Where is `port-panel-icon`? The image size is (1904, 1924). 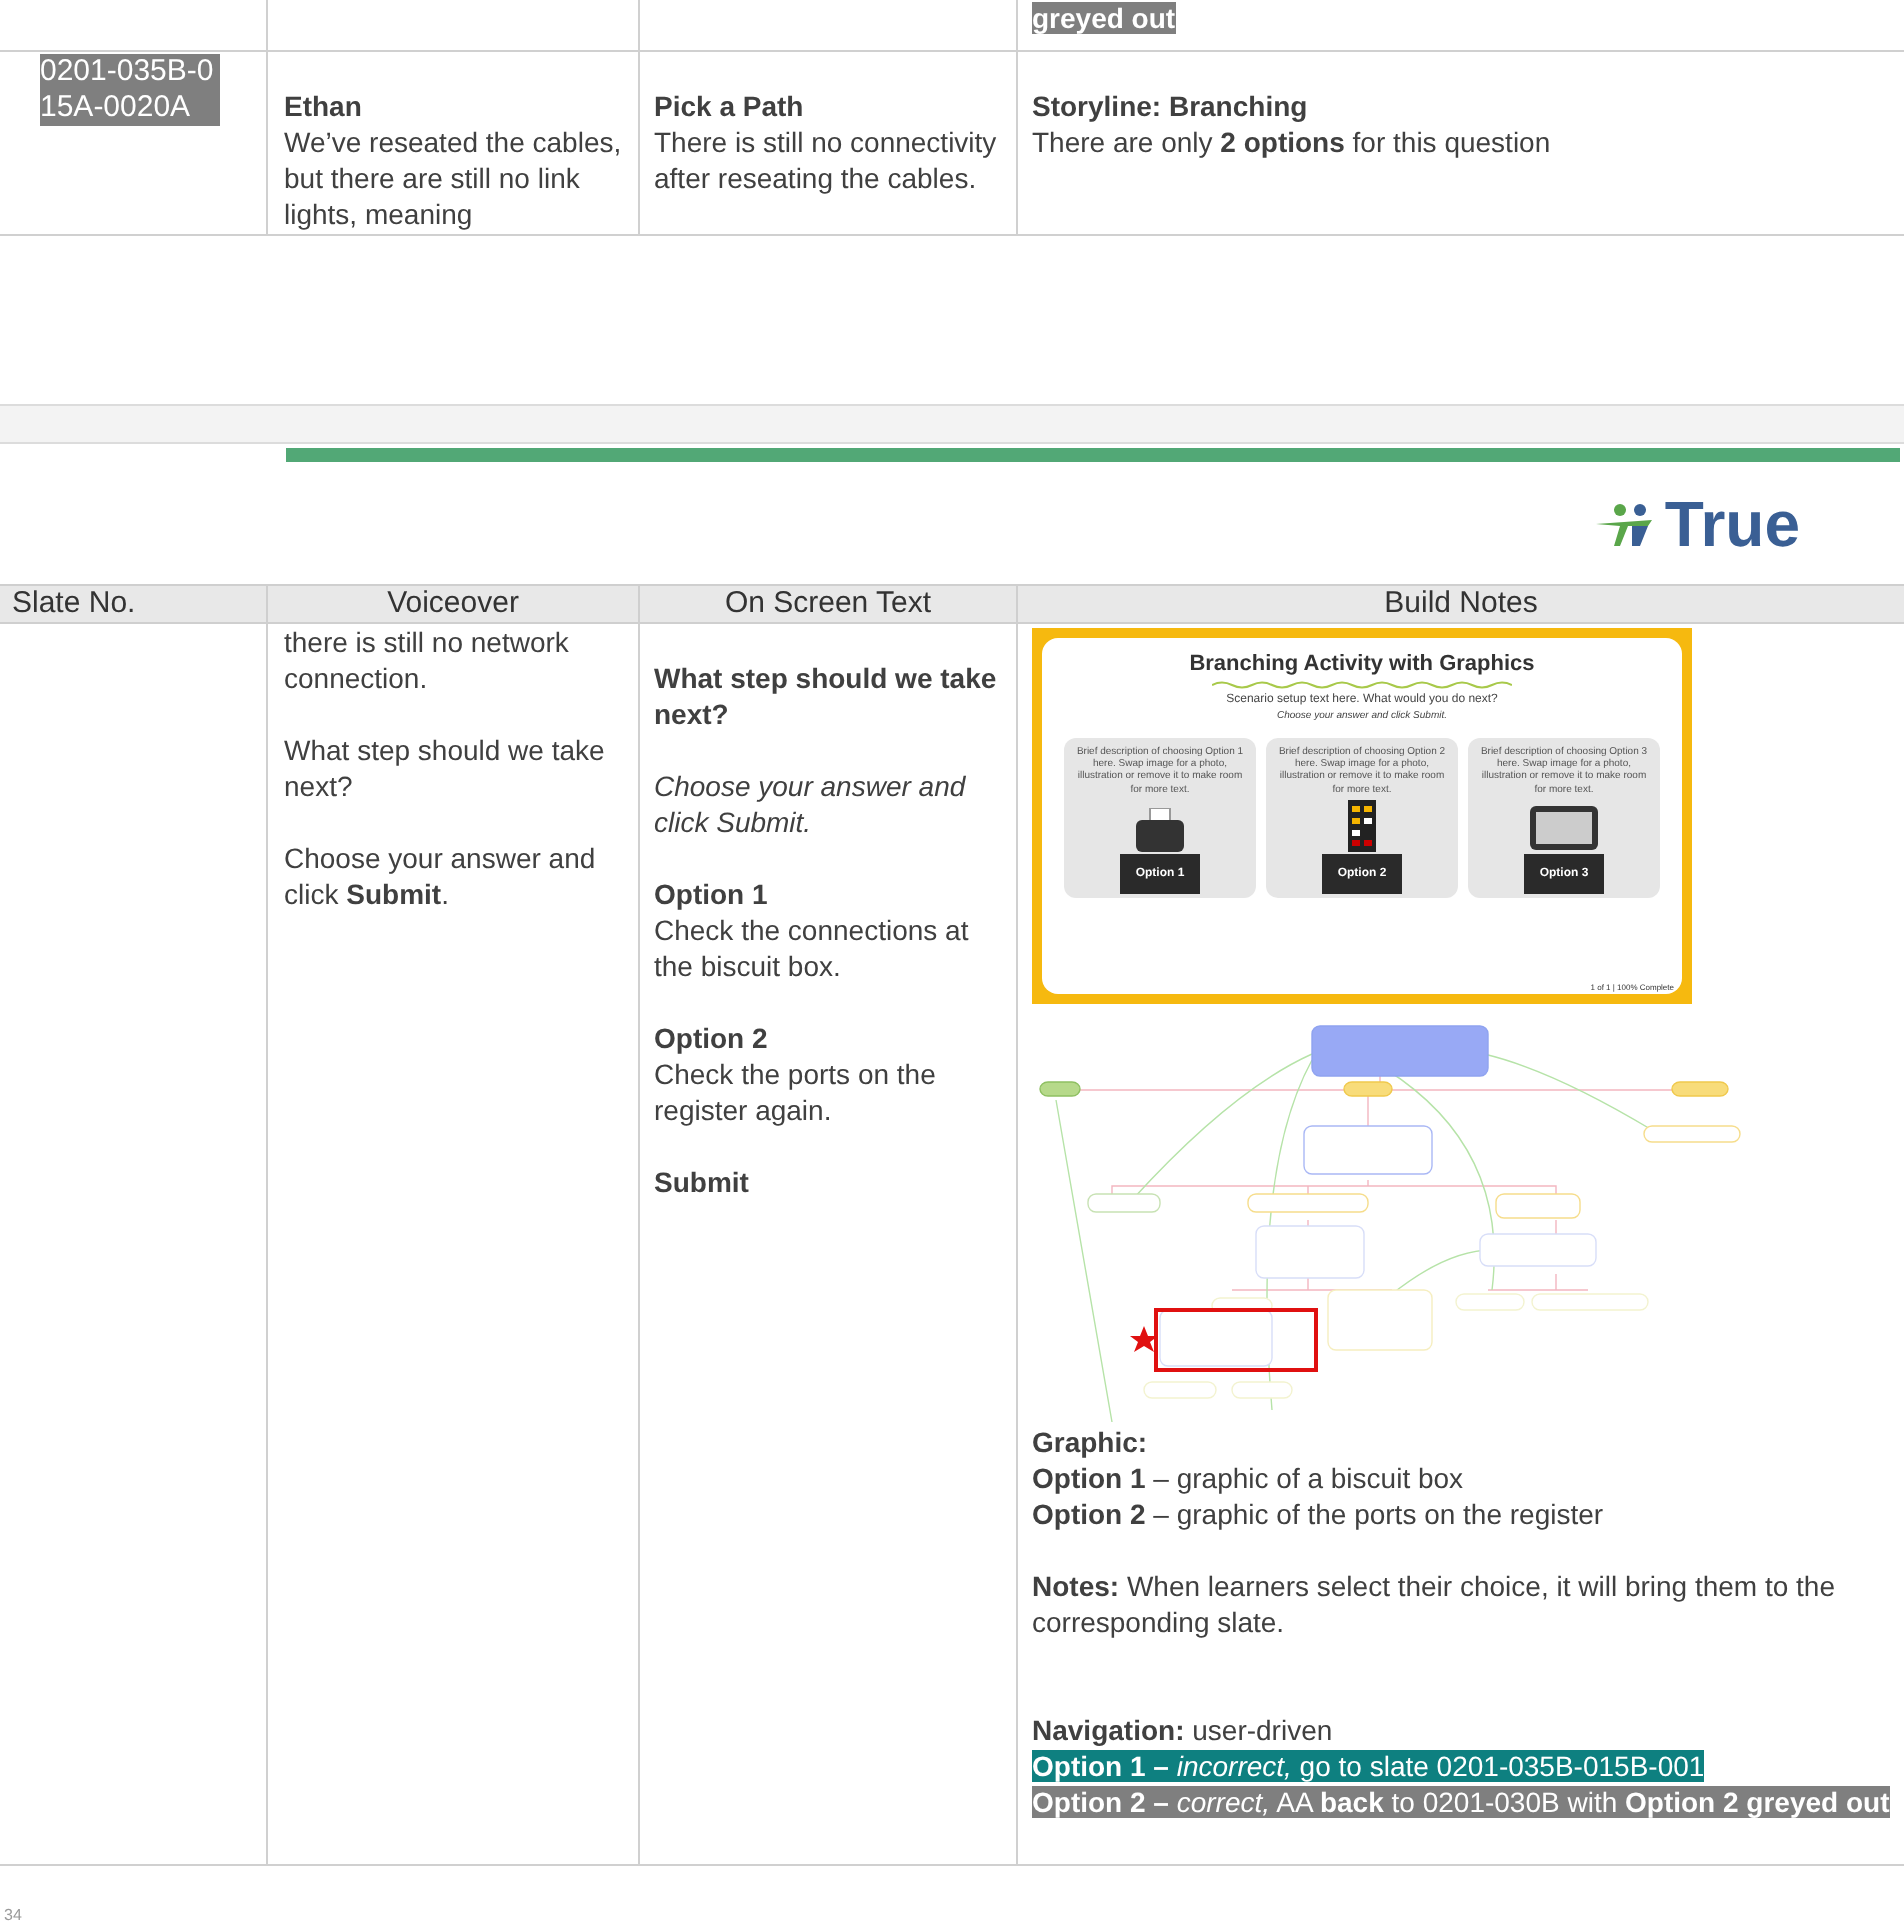 port-panel-icon is located at coordinates (1362, 825).